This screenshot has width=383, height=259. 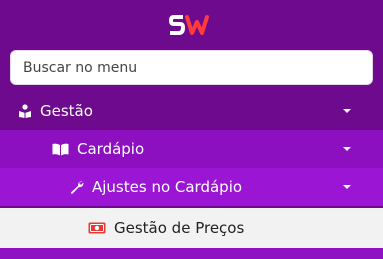 What do you see at coordinates (191, 149) in the screenshot?
I see `menu-item-cardapio: Cardápio` at bounding box center [191, 149].